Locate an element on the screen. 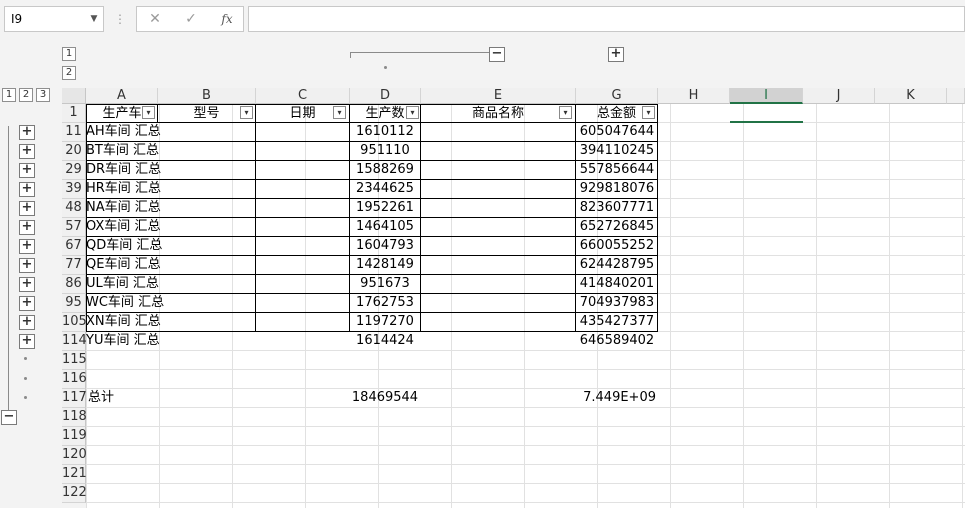  table-cell: 2344625 is located at coordinates (385, 189).